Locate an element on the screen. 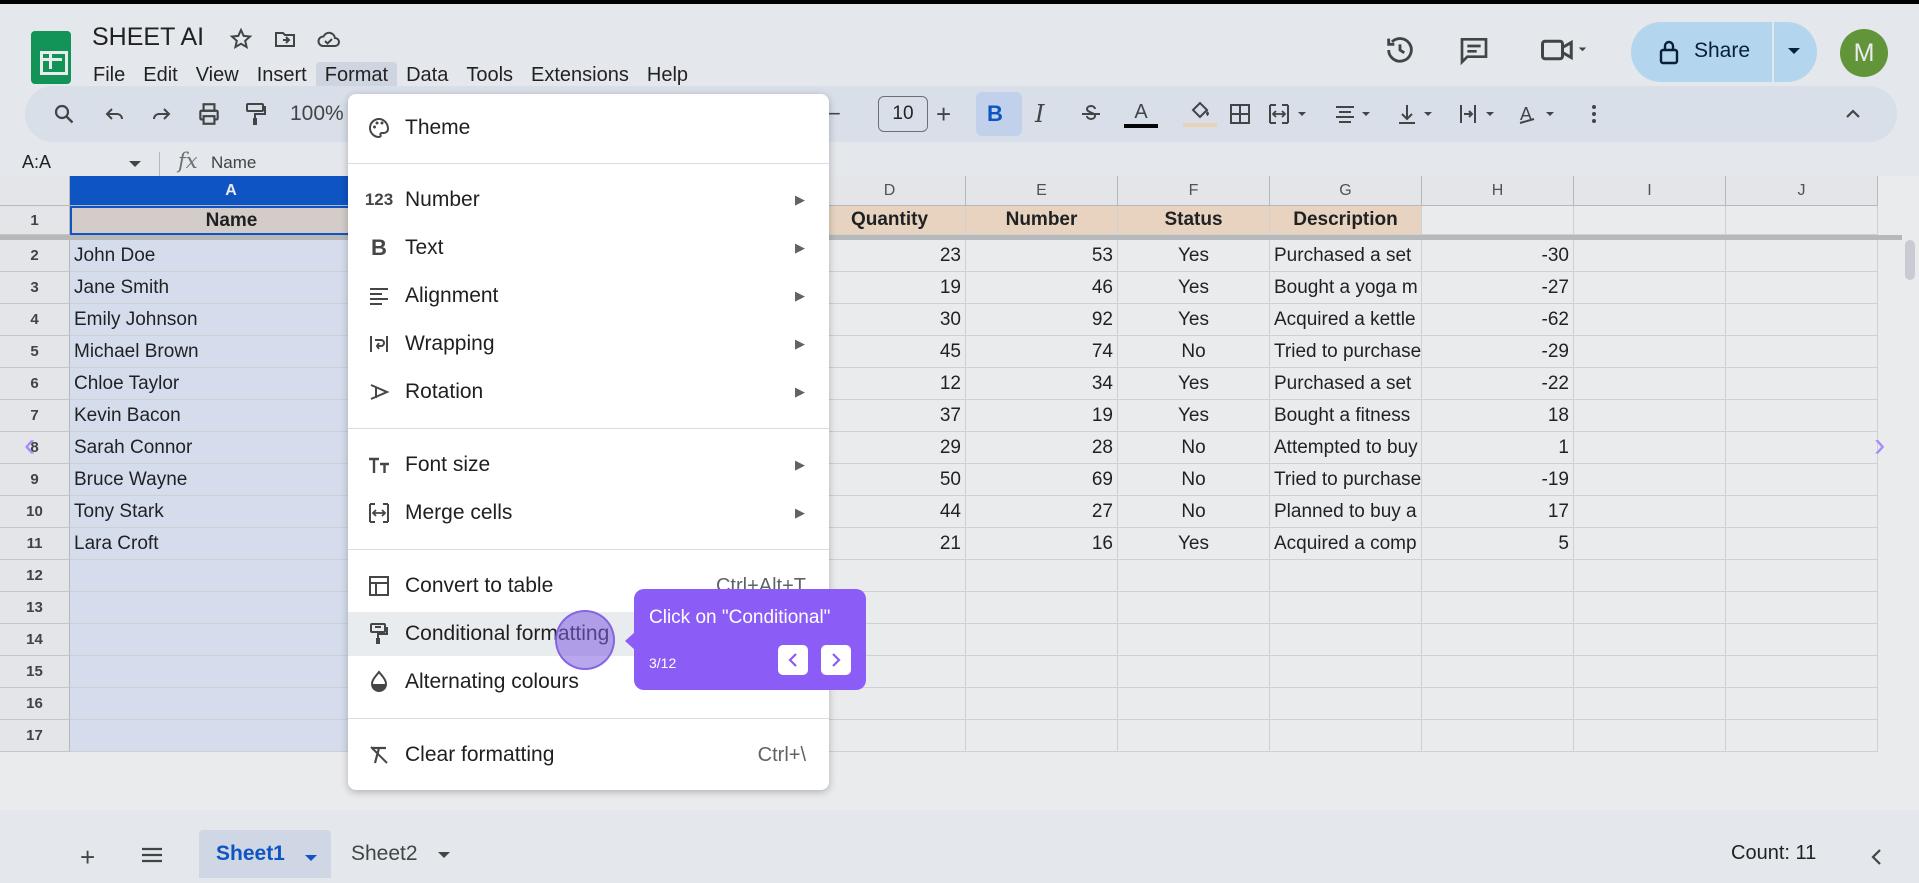 This screenshot has height=883, width=1919. font-size-input: 10 is located at coordinates (903, 114).